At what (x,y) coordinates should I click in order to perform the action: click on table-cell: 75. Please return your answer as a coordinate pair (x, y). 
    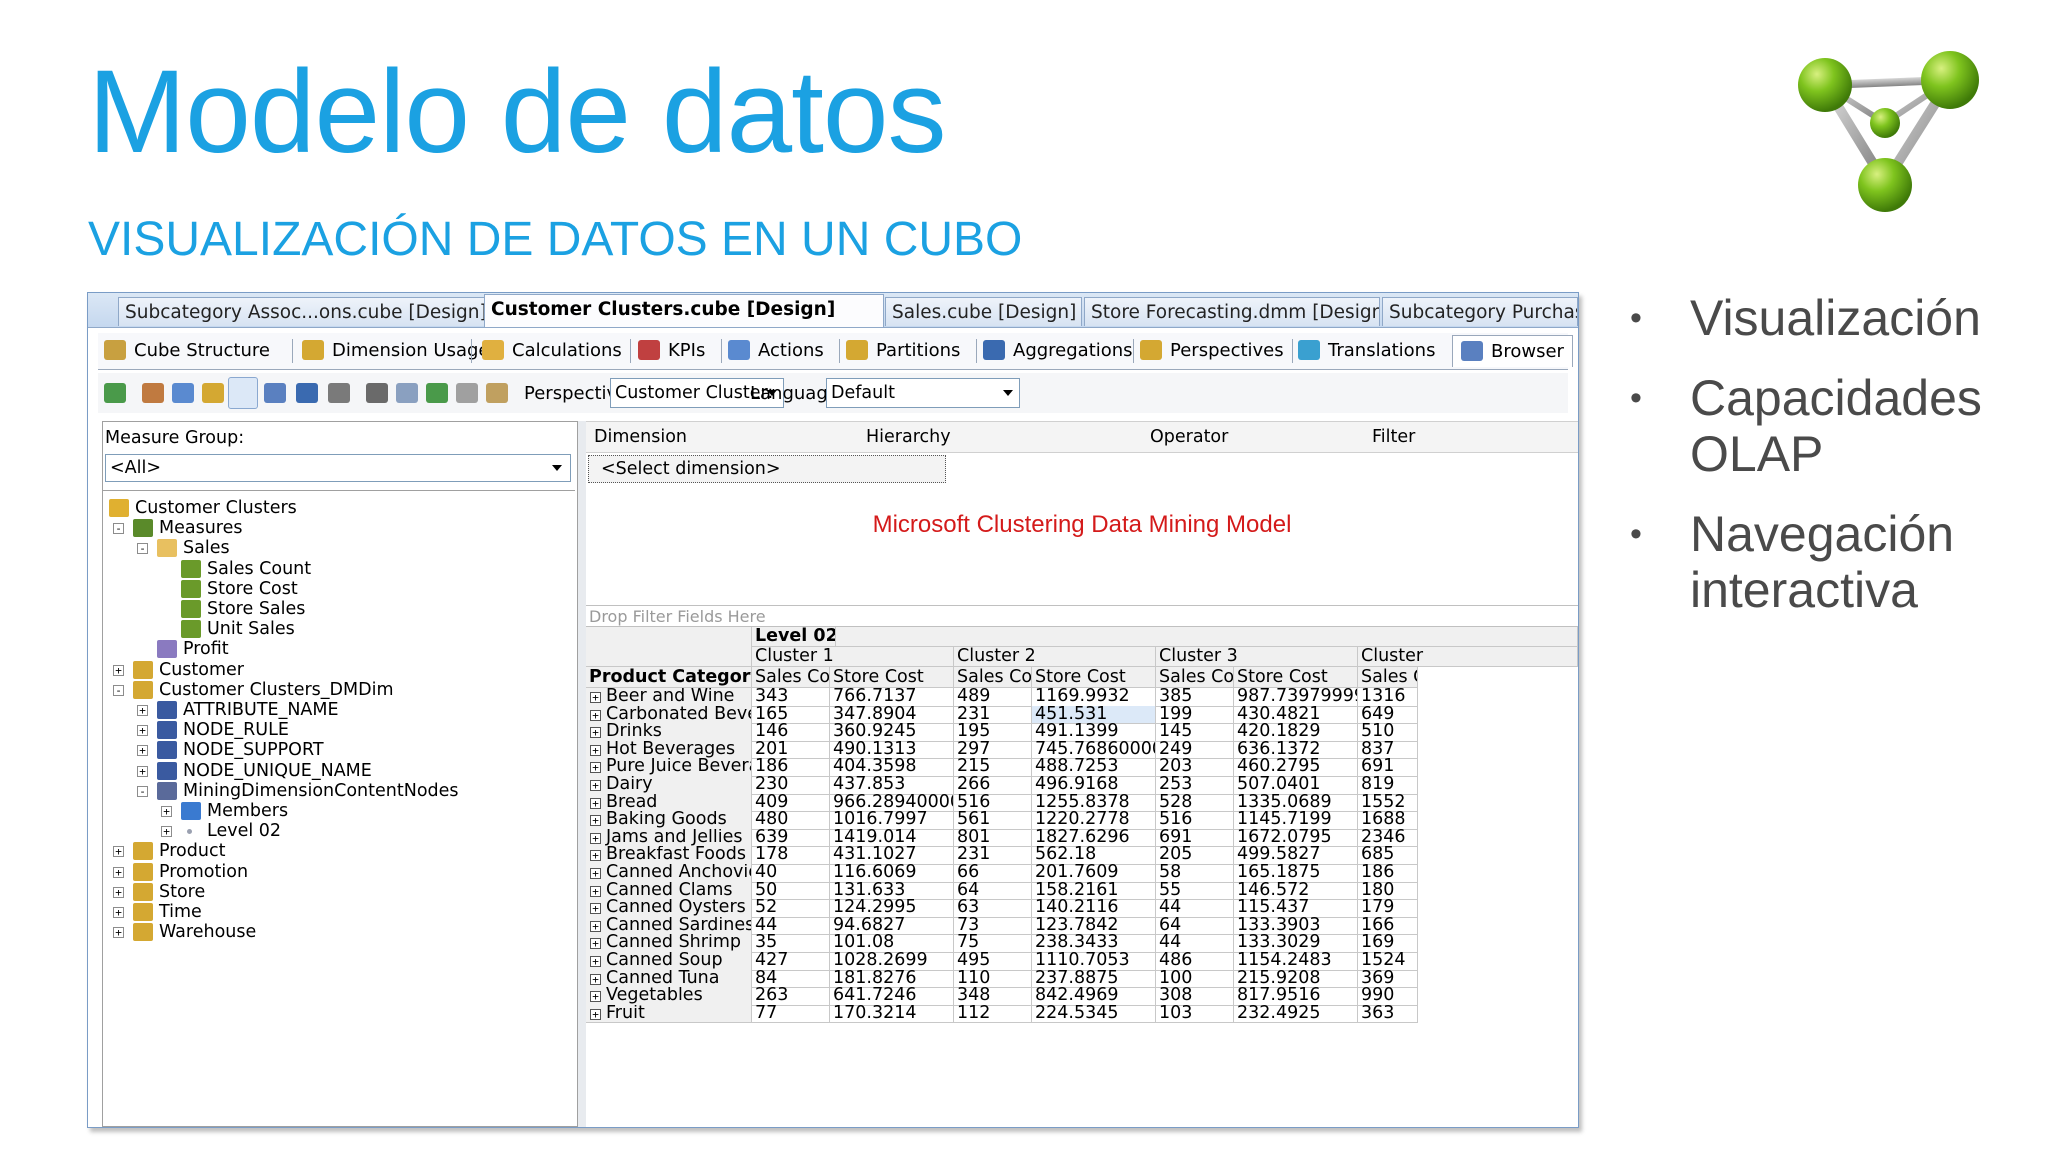
    Looking at the image, I should click on (993, 943).